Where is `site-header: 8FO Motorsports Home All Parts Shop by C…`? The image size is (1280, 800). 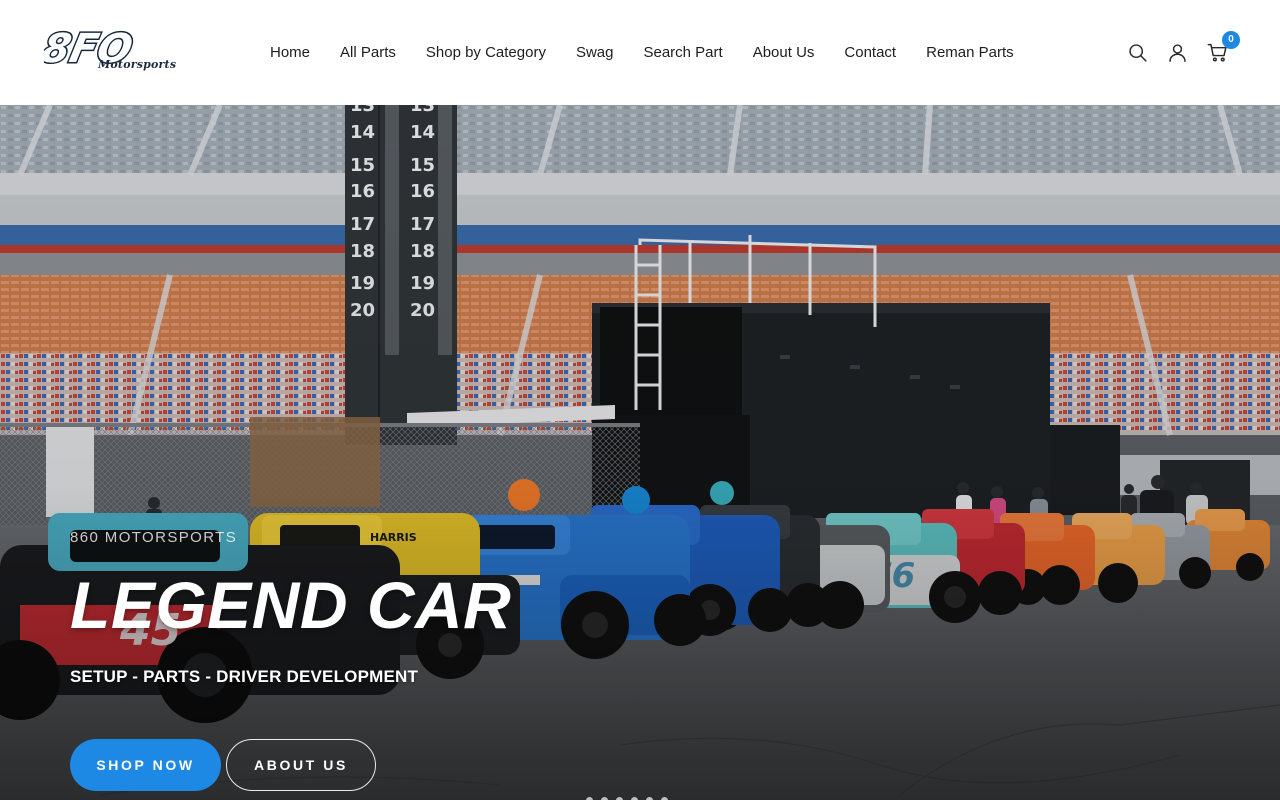
site-header: 8FO Motorsports Home All Parts Shop by C… is located at coordinates (640, 52).